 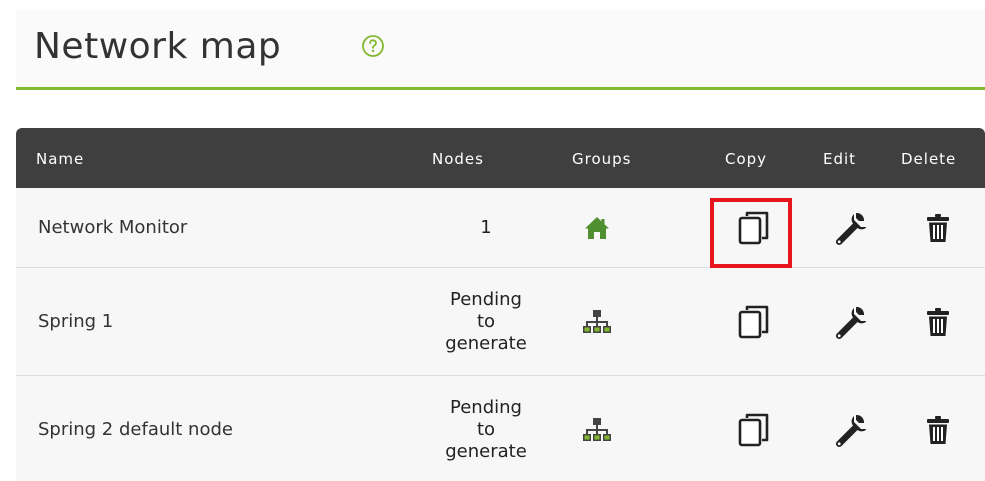 I want to click on page-title: Network map, so click(x=158, y=46).